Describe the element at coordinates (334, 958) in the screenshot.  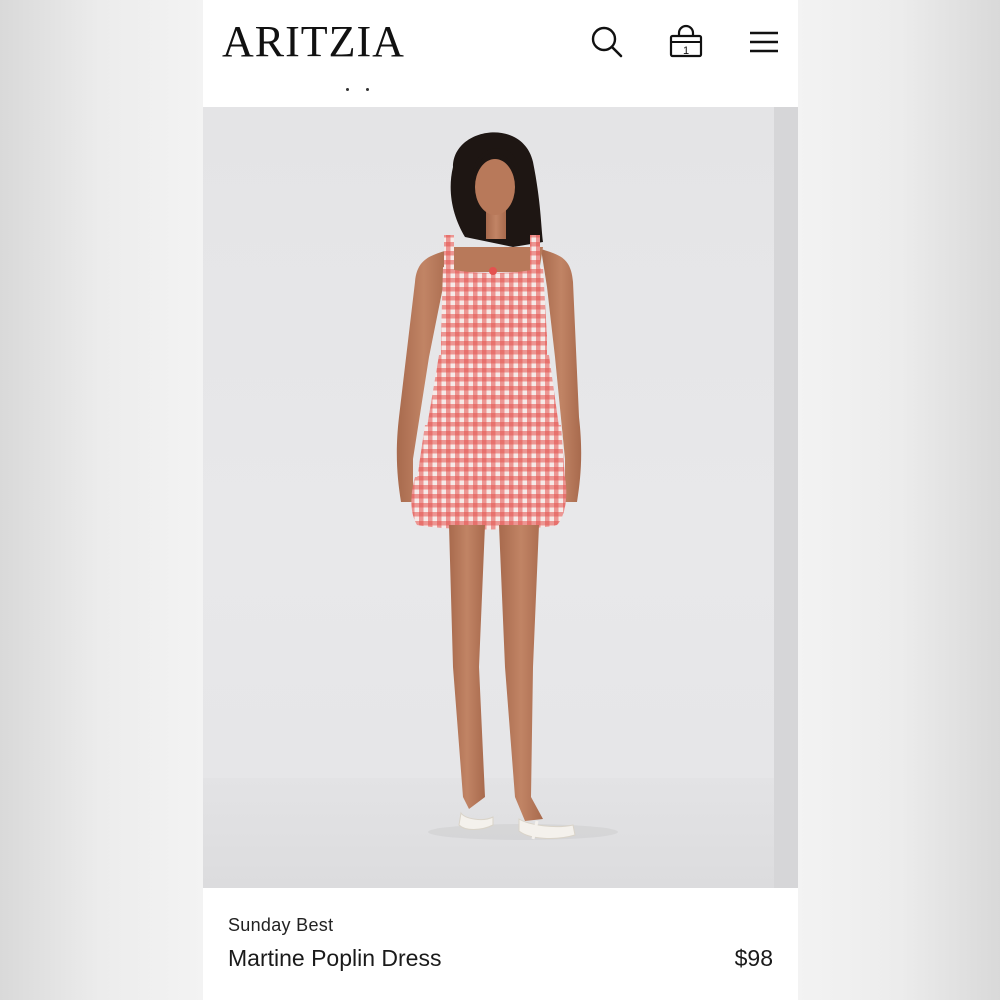
I see `product-name: Martine Poplin Dress` at that location.